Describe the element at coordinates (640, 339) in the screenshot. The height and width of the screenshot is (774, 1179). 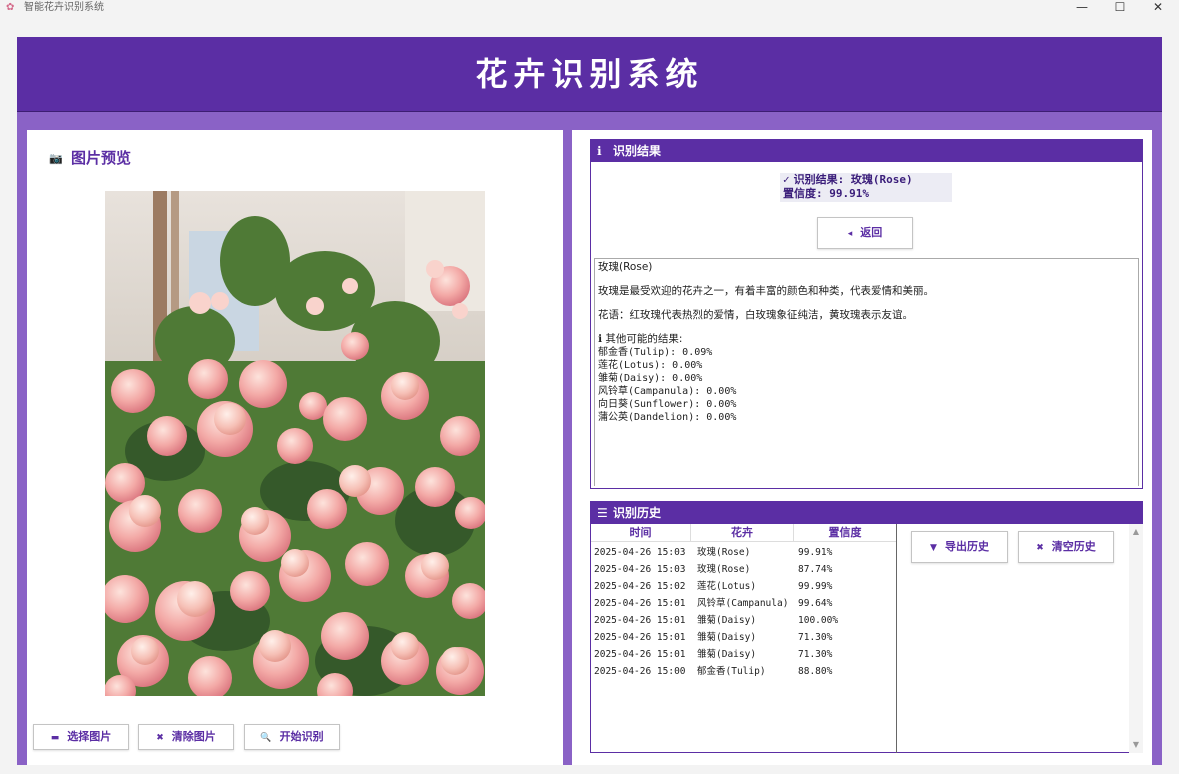
I see `detail-others-title: ℹ 其他可能的结果:` at that location.